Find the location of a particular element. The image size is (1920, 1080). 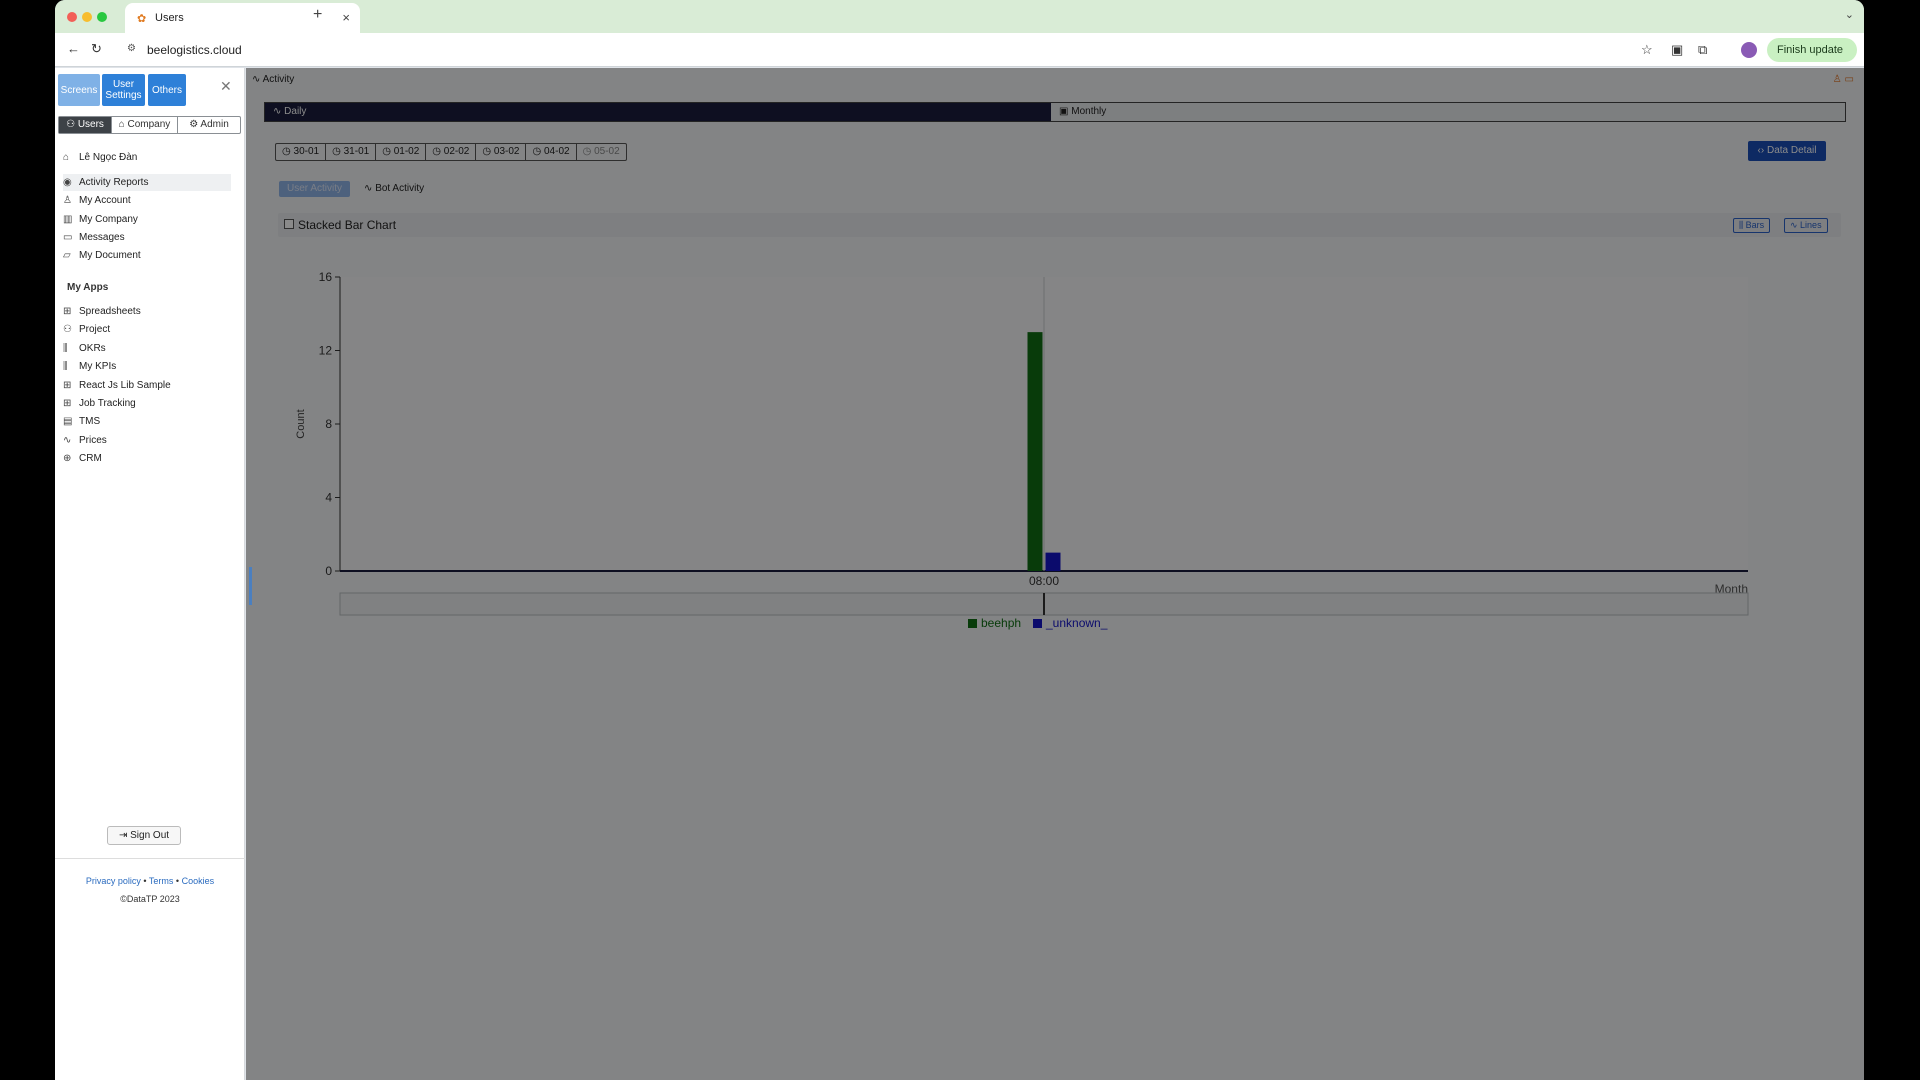

sidebar-resize-handle is located at coordinates (250, 586).